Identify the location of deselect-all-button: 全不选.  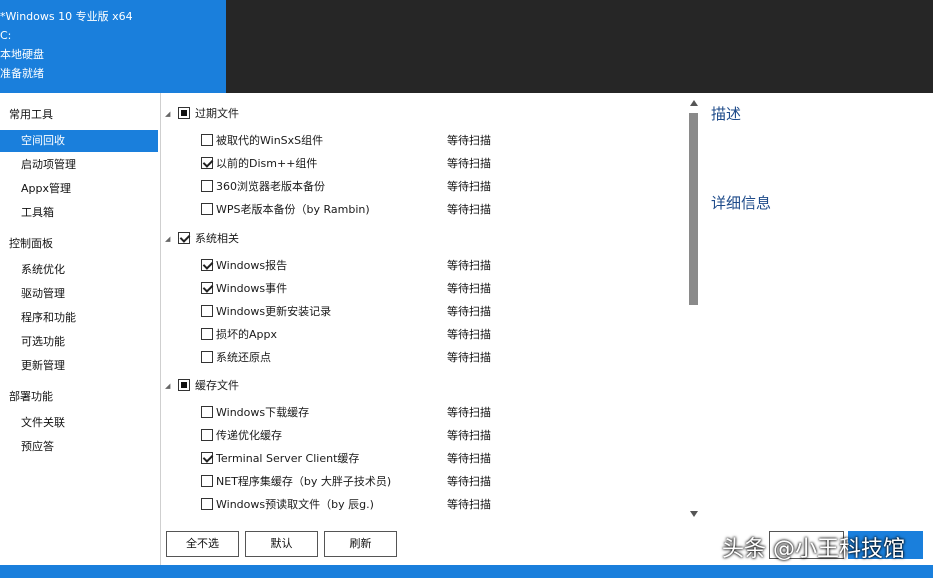
(202, 544).